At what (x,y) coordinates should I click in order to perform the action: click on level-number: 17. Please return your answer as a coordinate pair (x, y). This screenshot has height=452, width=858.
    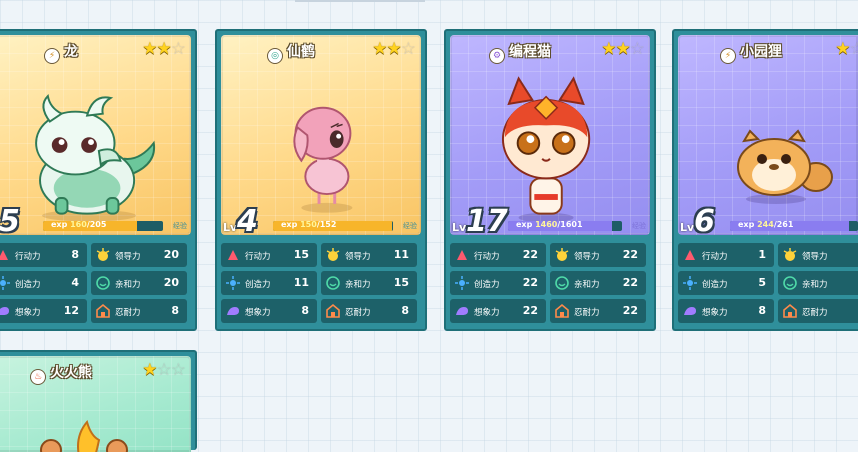
    Looking at the image, I should click on (487, 221).